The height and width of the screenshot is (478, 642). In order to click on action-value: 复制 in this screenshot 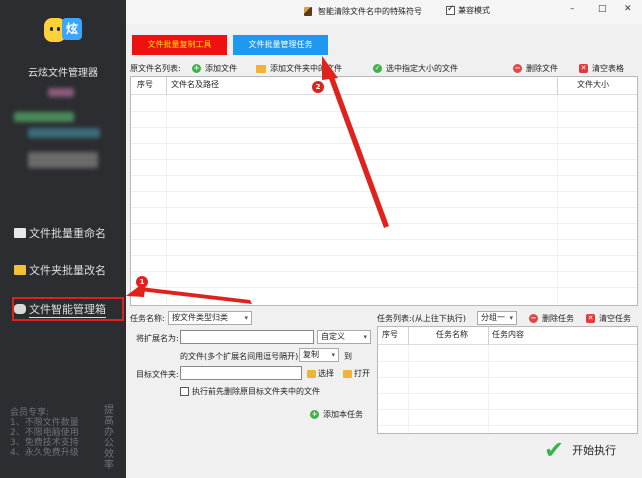, I will do `click(311, 354)`.